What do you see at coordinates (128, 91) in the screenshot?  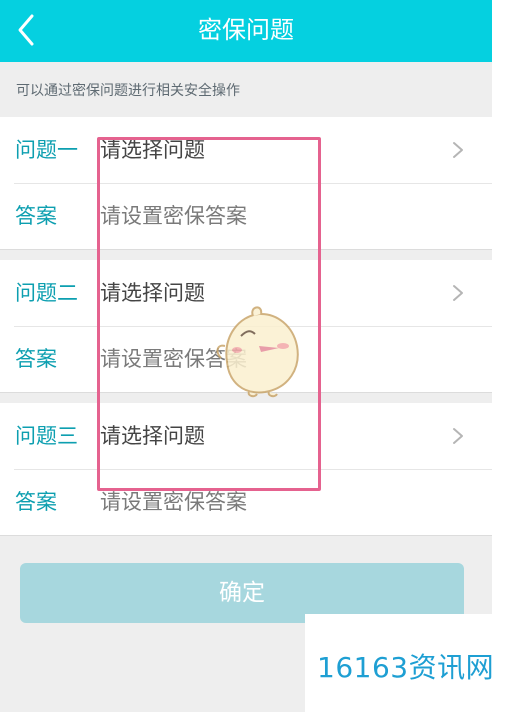 I see `hint-text: 可以通过密保问题进行相关安全操作` at bounding box center [128, 91].